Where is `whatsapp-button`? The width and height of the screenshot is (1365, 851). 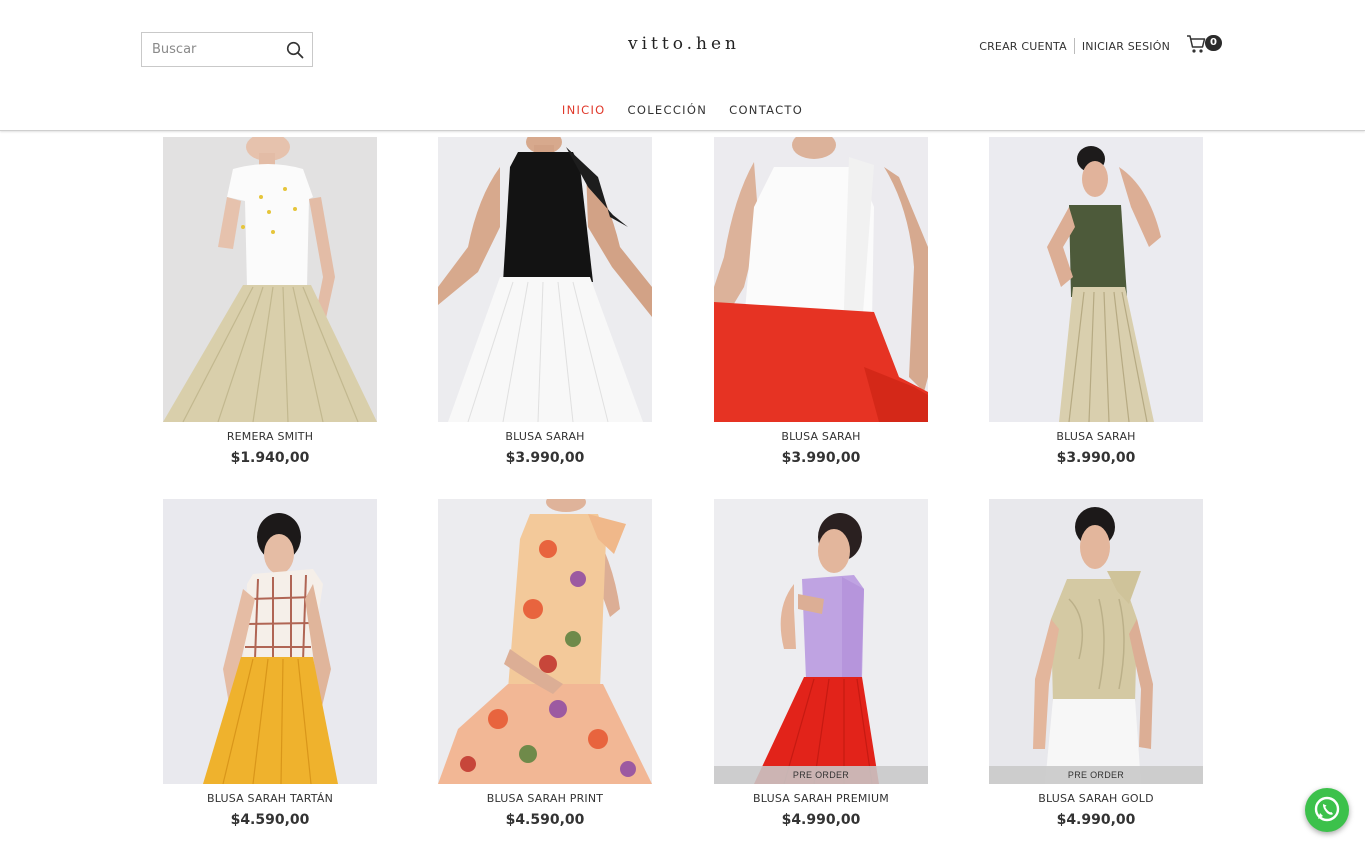
whatsapp-button is located at coordinates (1327, 810).